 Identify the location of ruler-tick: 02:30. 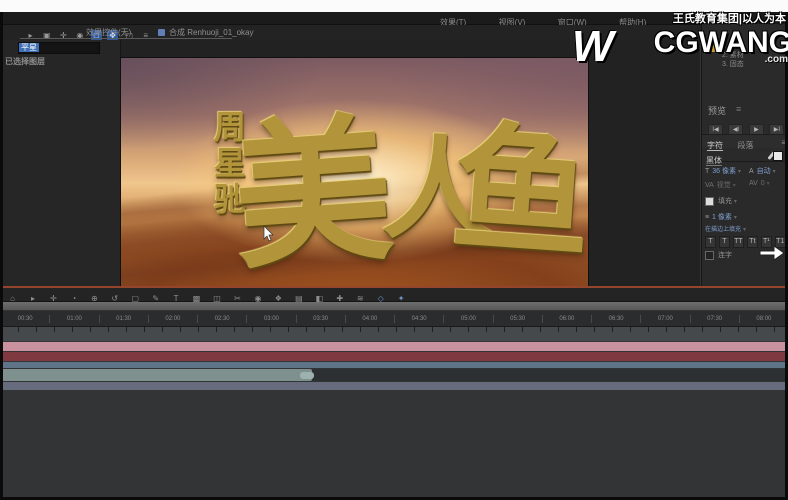
(221, 318).